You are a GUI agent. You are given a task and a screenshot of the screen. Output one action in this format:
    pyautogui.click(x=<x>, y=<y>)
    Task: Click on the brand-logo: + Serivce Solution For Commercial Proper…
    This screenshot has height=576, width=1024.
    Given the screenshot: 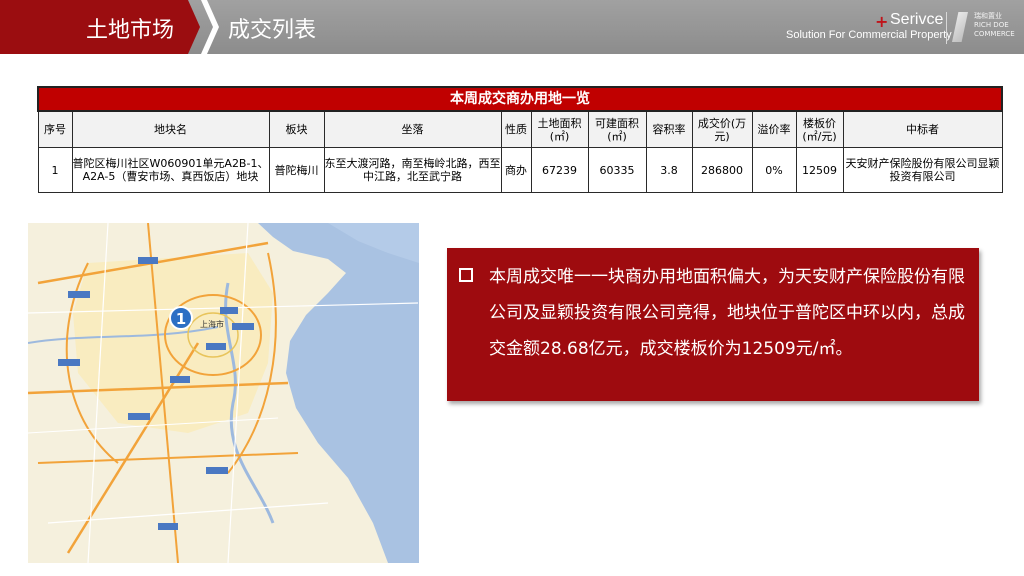 What is the action you would take?
    pyautogui.click(x=898, y=28)
    